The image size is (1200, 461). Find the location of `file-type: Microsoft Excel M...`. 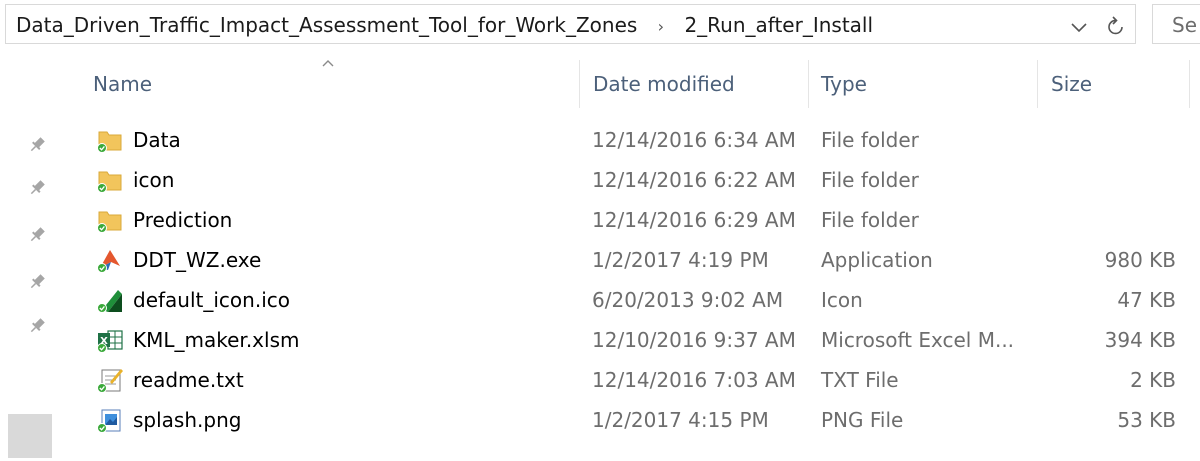

file-type: Microsoft Excel M... is located at coordinates (918, 340).